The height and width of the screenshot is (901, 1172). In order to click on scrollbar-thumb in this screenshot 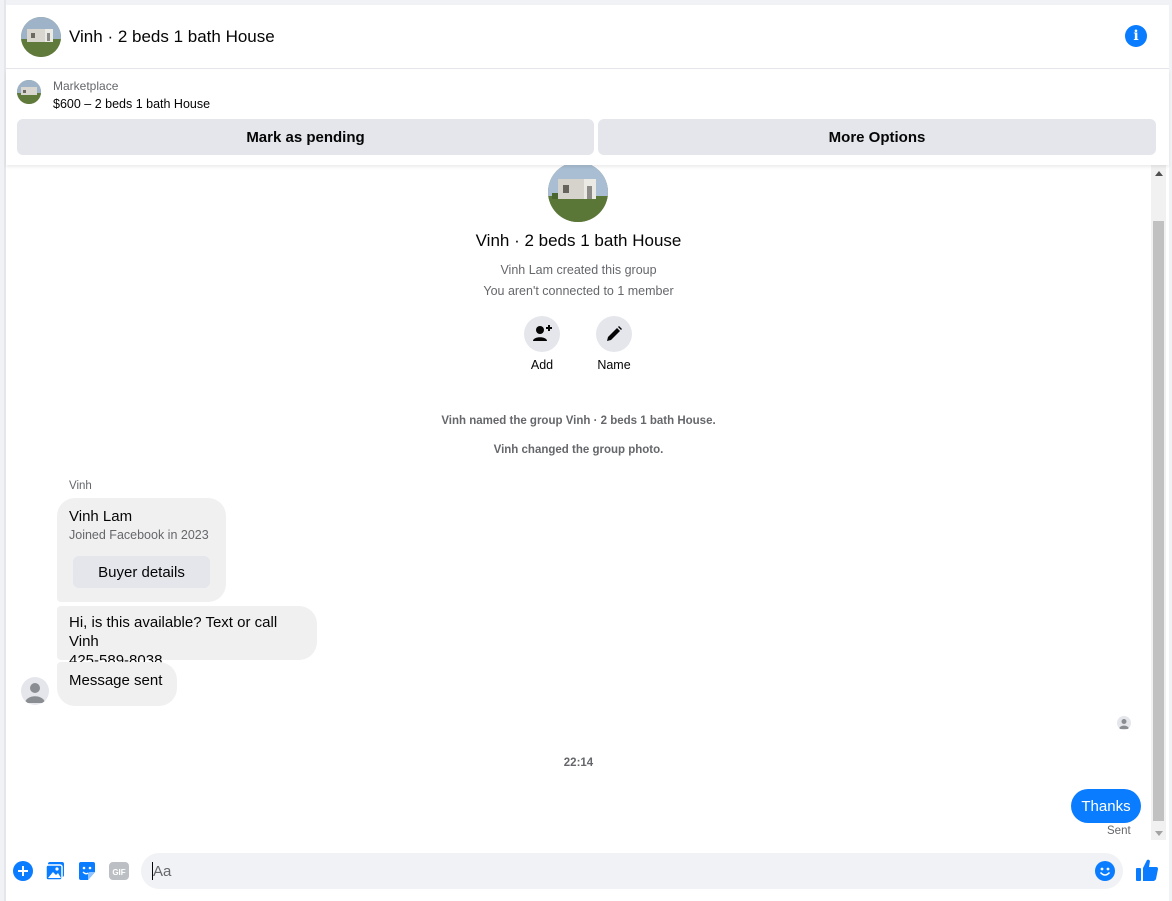, I will do `click(1158, 521)`.